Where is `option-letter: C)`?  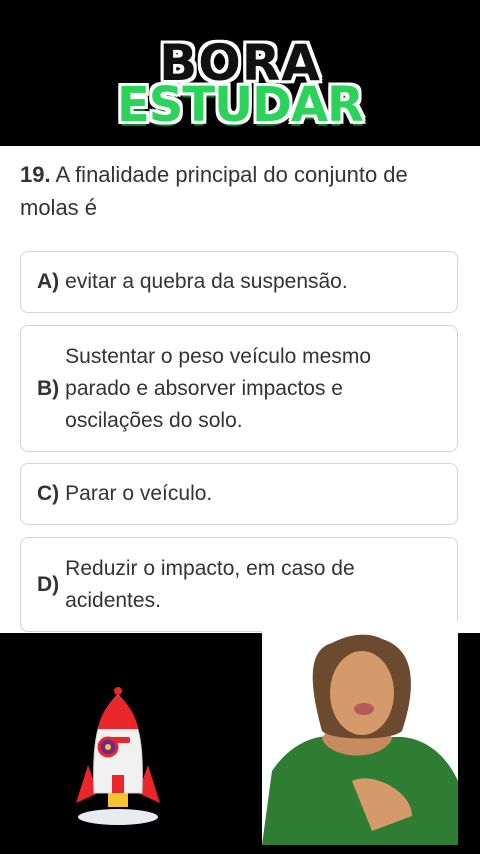 option-letter: C) is located at coordinates (48, 493).